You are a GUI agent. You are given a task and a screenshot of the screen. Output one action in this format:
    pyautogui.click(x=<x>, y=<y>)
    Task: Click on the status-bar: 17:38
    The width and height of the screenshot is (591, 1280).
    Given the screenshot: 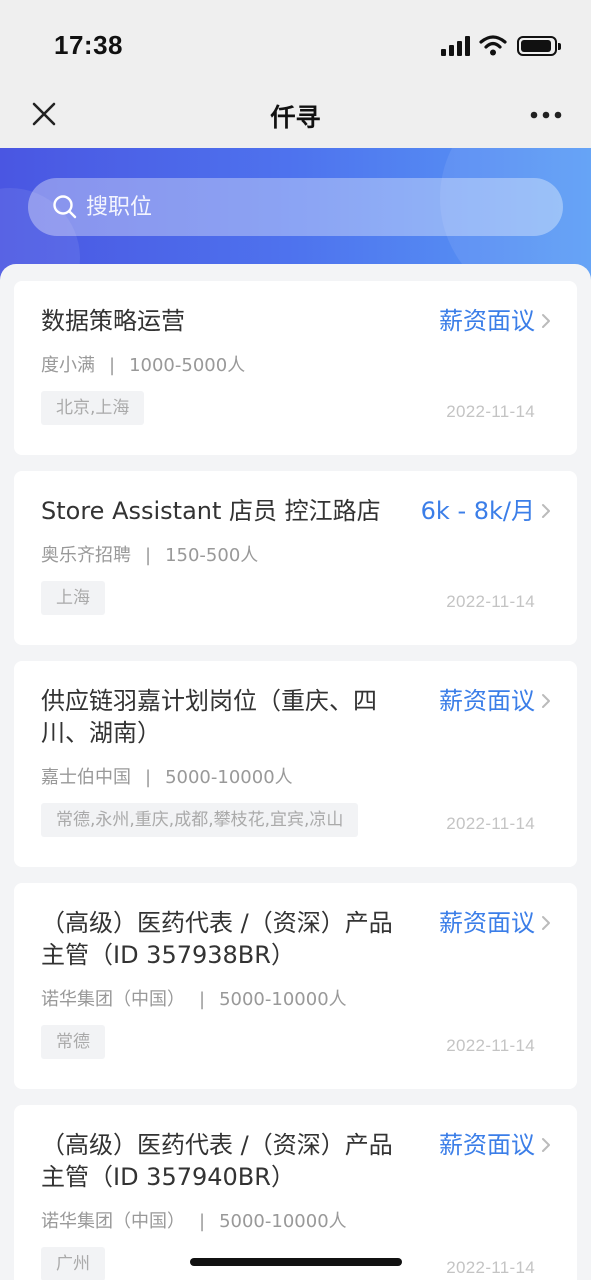 What is the action you would take?
    pyautogui.click(x=295, y=44)
    